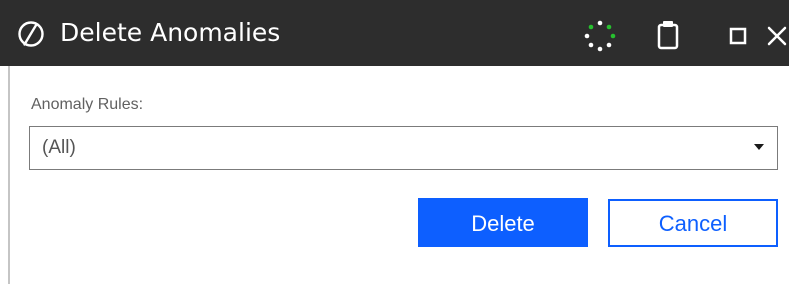  What do you see at coordinates (600, 36) in the screenshot?
I see `loading-spinner-icon` at bounding box center [600, 36].